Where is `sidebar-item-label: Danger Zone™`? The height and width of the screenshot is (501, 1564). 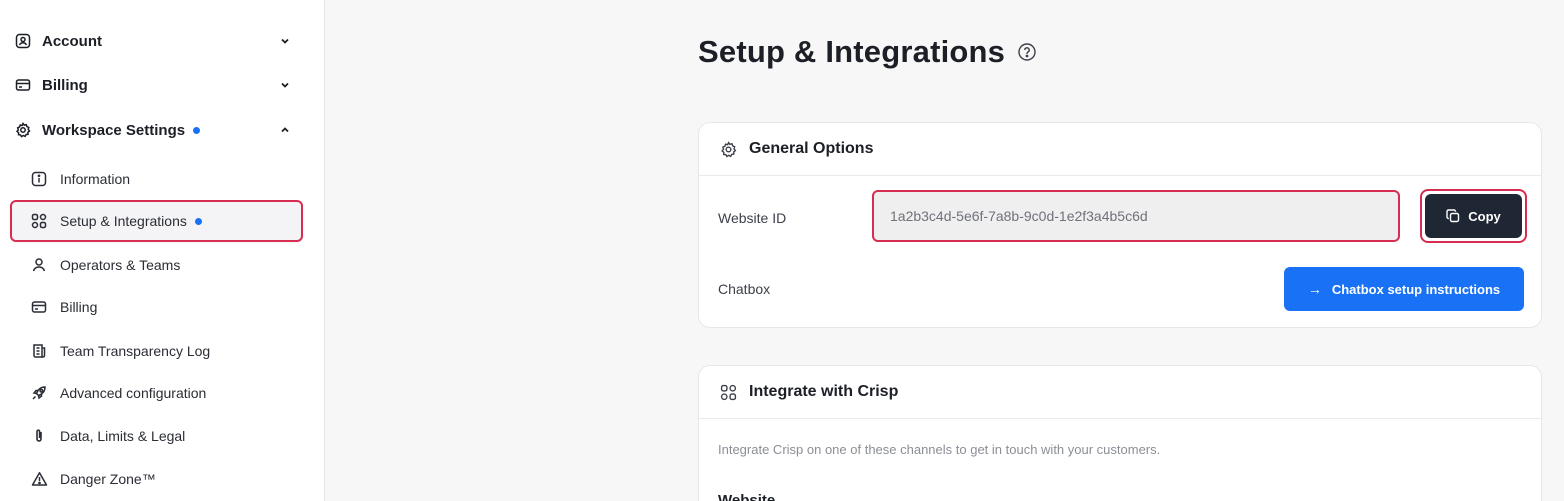 sidebar-item-label: Danger Zone™ is located at coordinates (108, 479).